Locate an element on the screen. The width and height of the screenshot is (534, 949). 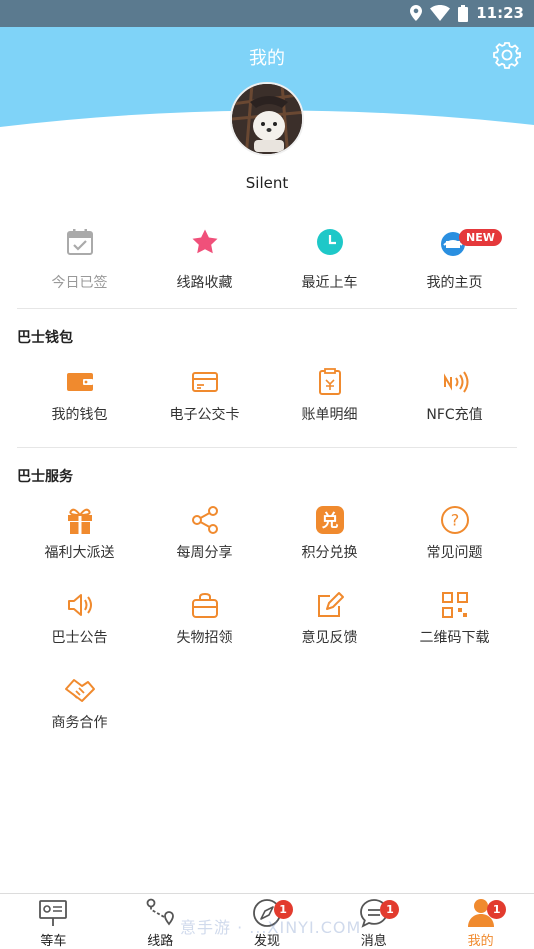
quick-actions: 今日已签 线路收藏 最近上车 NEW 我的主页 is located at coordinates (267, 260).